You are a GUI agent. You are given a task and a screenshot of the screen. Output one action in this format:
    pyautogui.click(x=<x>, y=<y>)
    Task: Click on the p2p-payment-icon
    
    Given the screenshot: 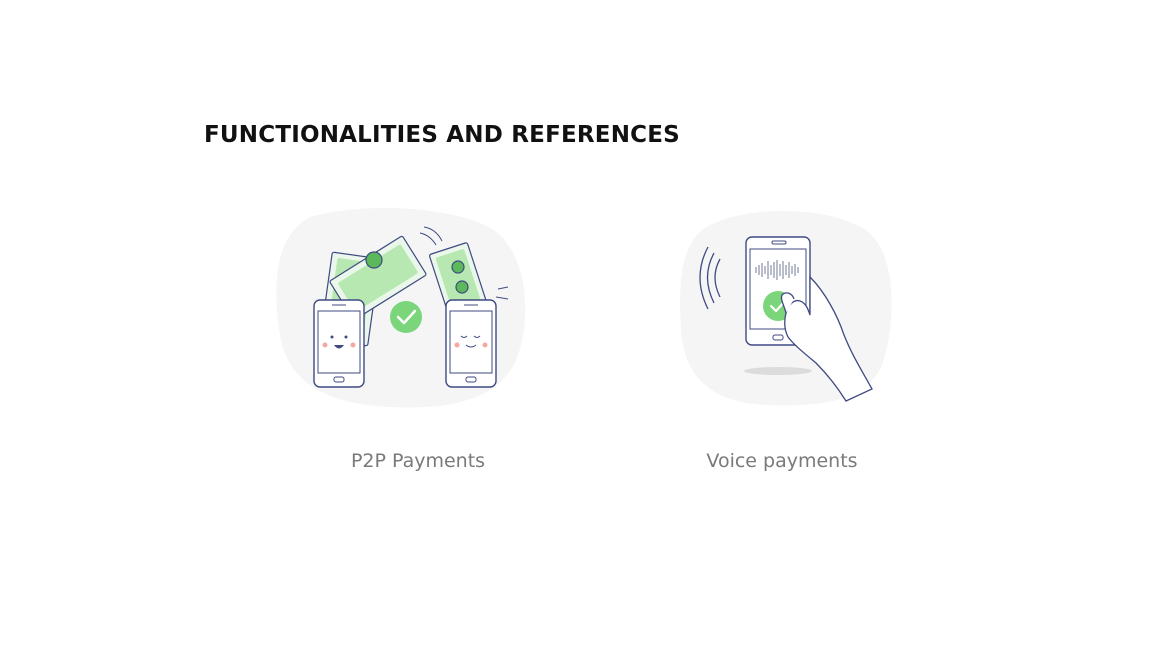 What is the action you would take?
    pyautogui.click(x=401, y=307)
    